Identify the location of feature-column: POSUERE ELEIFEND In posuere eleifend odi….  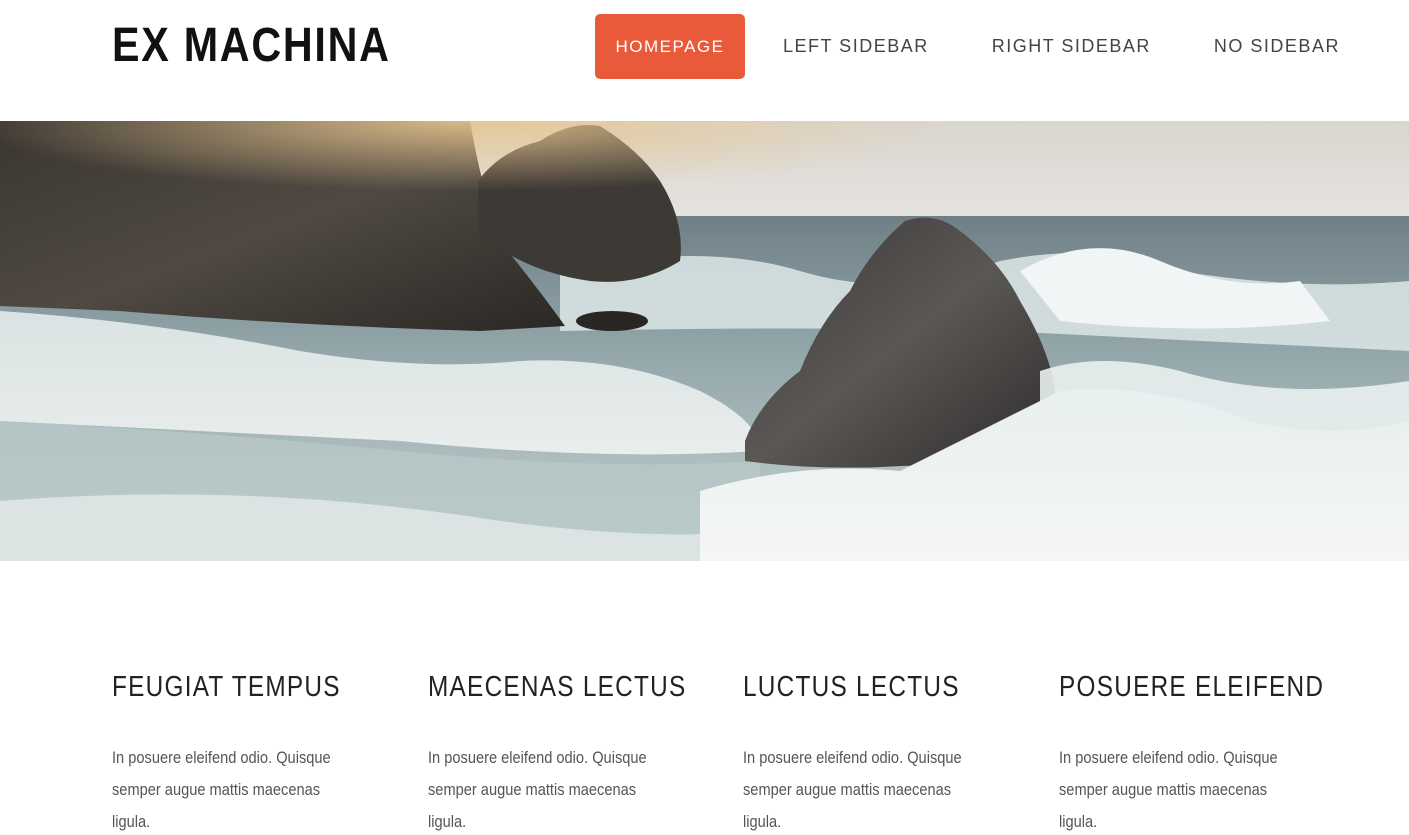
(1192, 751).